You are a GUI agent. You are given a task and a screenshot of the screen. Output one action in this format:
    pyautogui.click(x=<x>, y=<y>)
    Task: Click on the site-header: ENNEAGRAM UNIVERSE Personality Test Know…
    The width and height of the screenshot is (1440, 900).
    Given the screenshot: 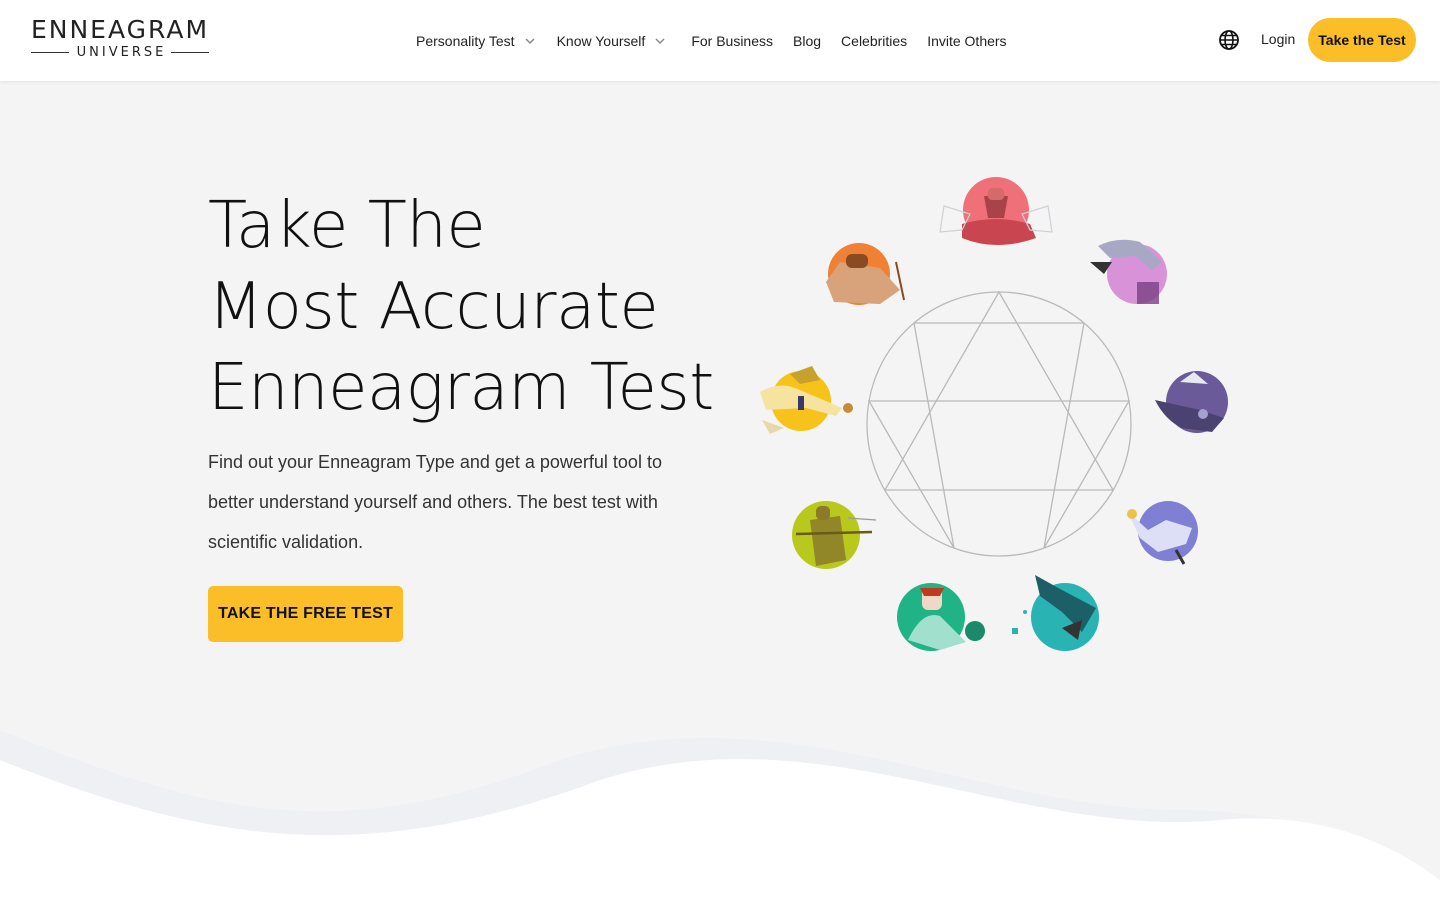 What is the action you would take?
    pyautogui.click(x=720, y=40)
    